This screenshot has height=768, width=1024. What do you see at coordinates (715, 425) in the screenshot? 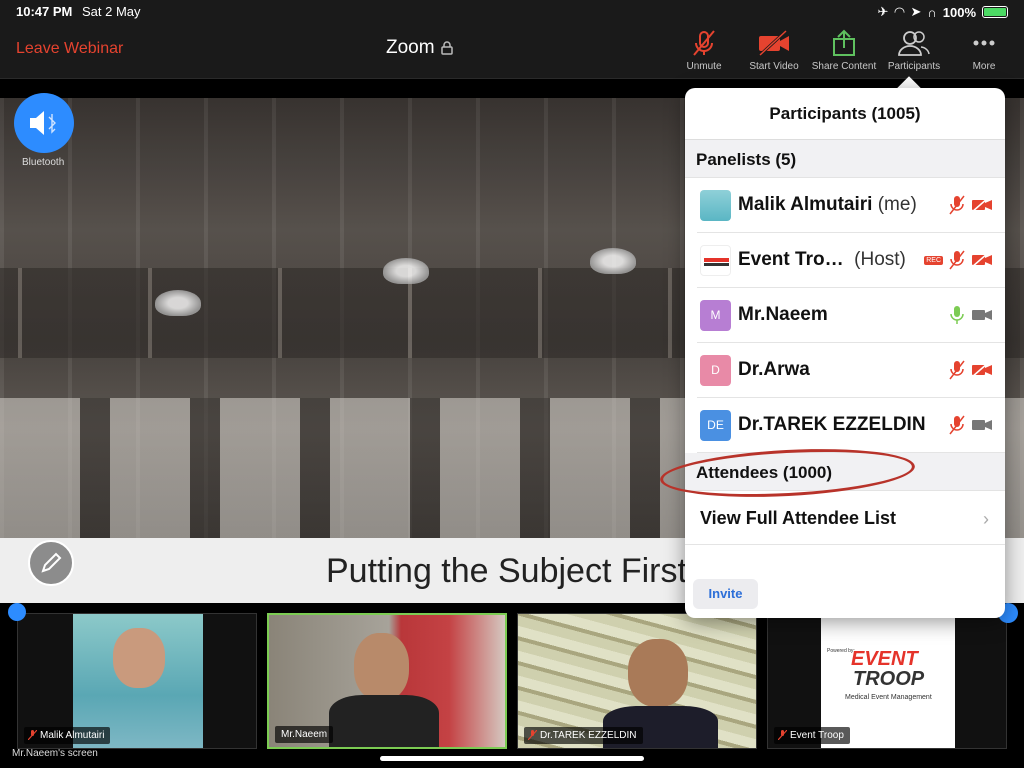
I see `avatar: DE` at bounding box center [715, 425].